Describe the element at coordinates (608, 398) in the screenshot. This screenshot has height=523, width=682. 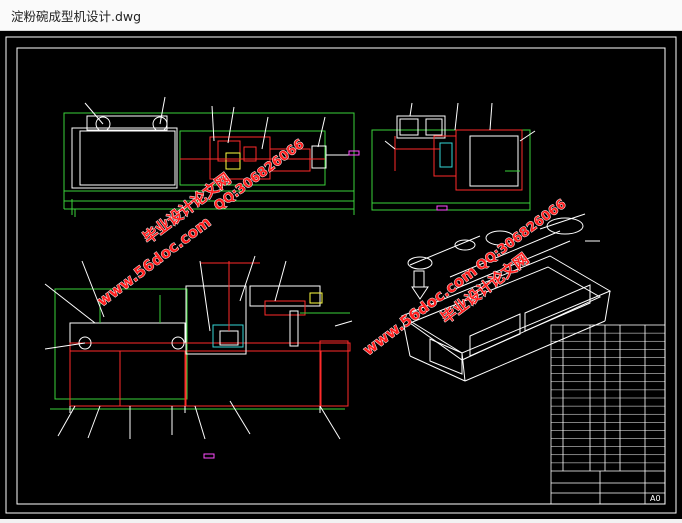
I see `parts-list-rows` at that location.